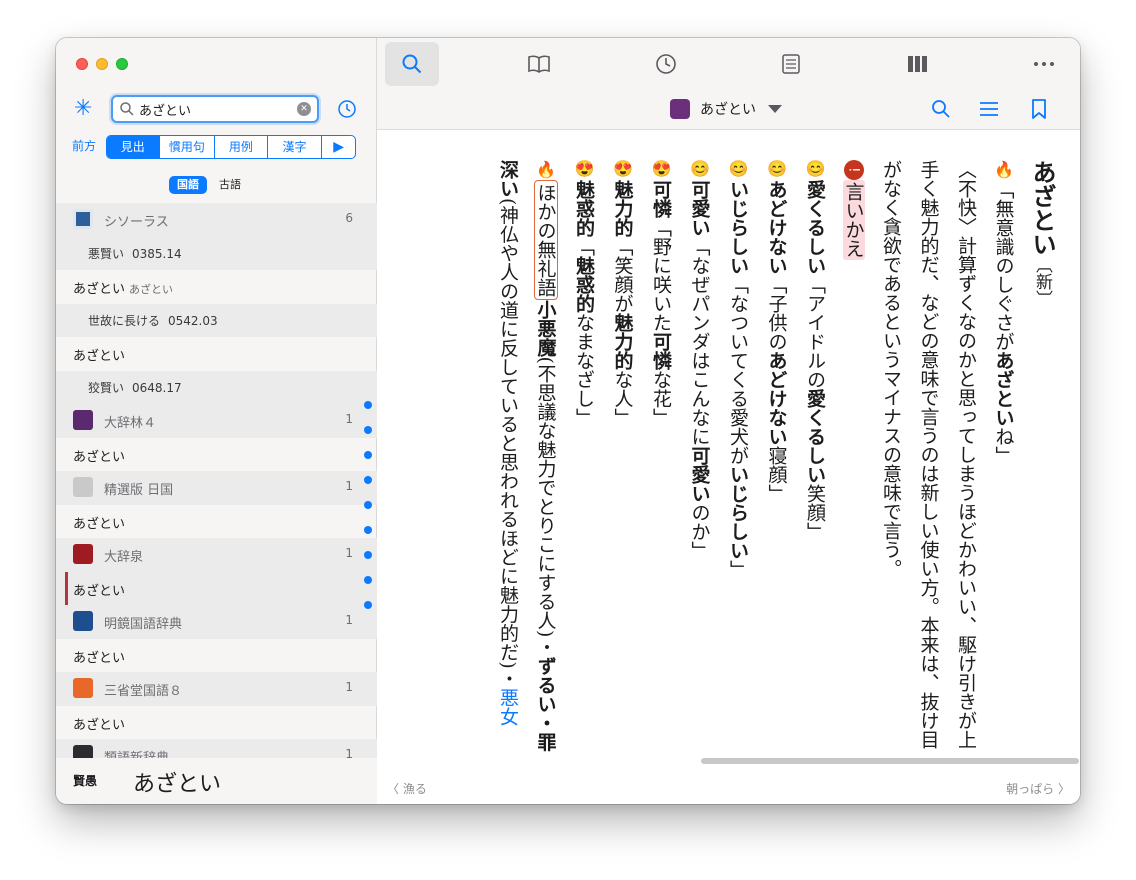 This screenshot has height=880, width=1136. Describe the element at coordinates (219, 109) in the screenshot. I see `search-input` at that location.